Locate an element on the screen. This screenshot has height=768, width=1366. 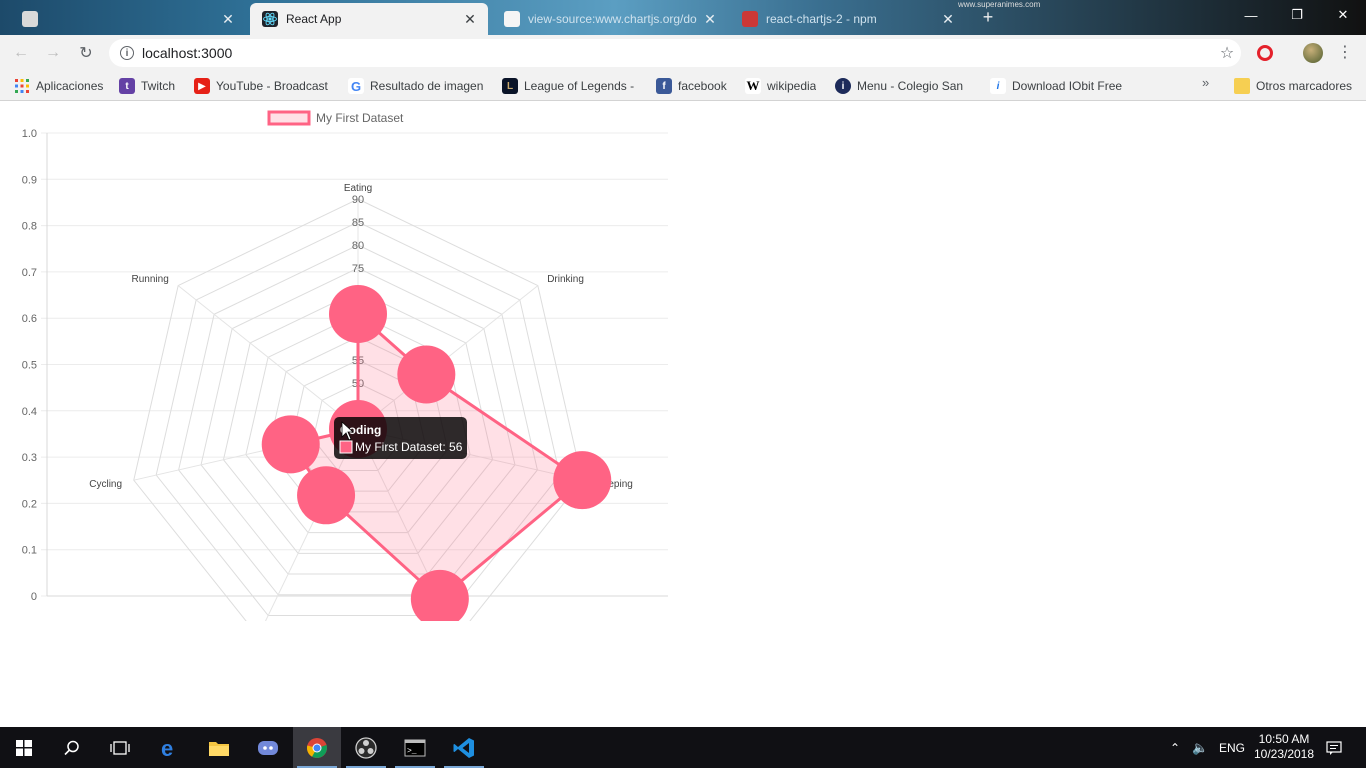
bookmark-label: Twitch is located at coordinates (158, 86).